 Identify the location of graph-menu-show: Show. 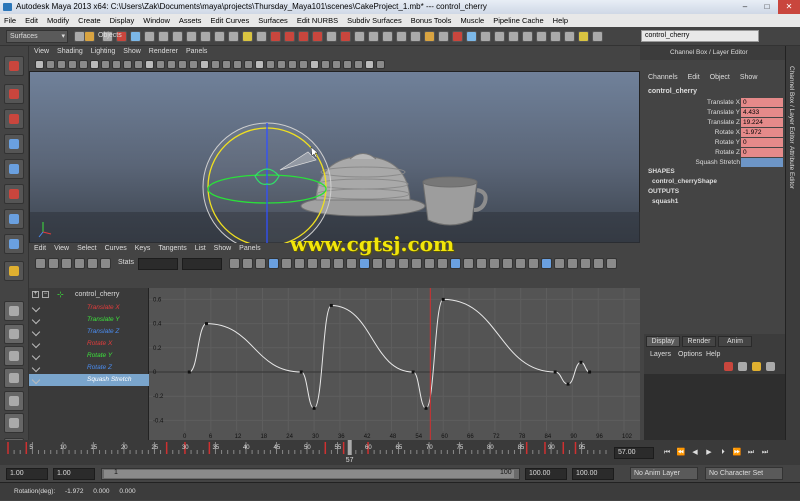
(223, 249).